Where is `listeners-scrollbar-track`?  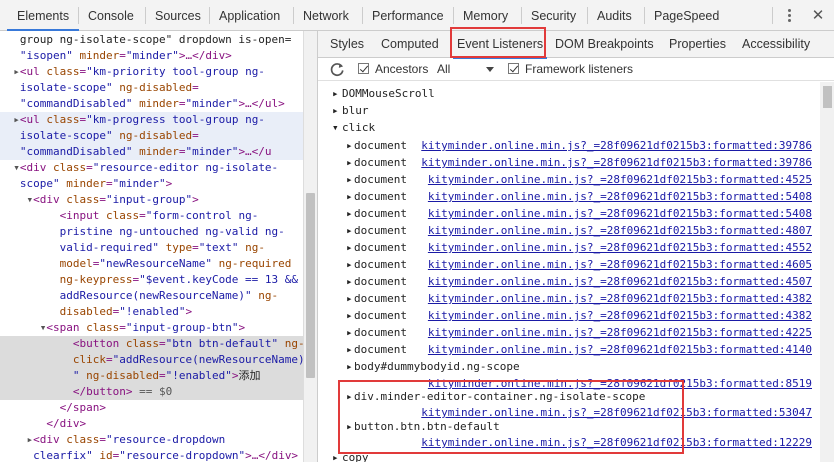
listeners-scrollbar-track is located at coordinates (827, 272).